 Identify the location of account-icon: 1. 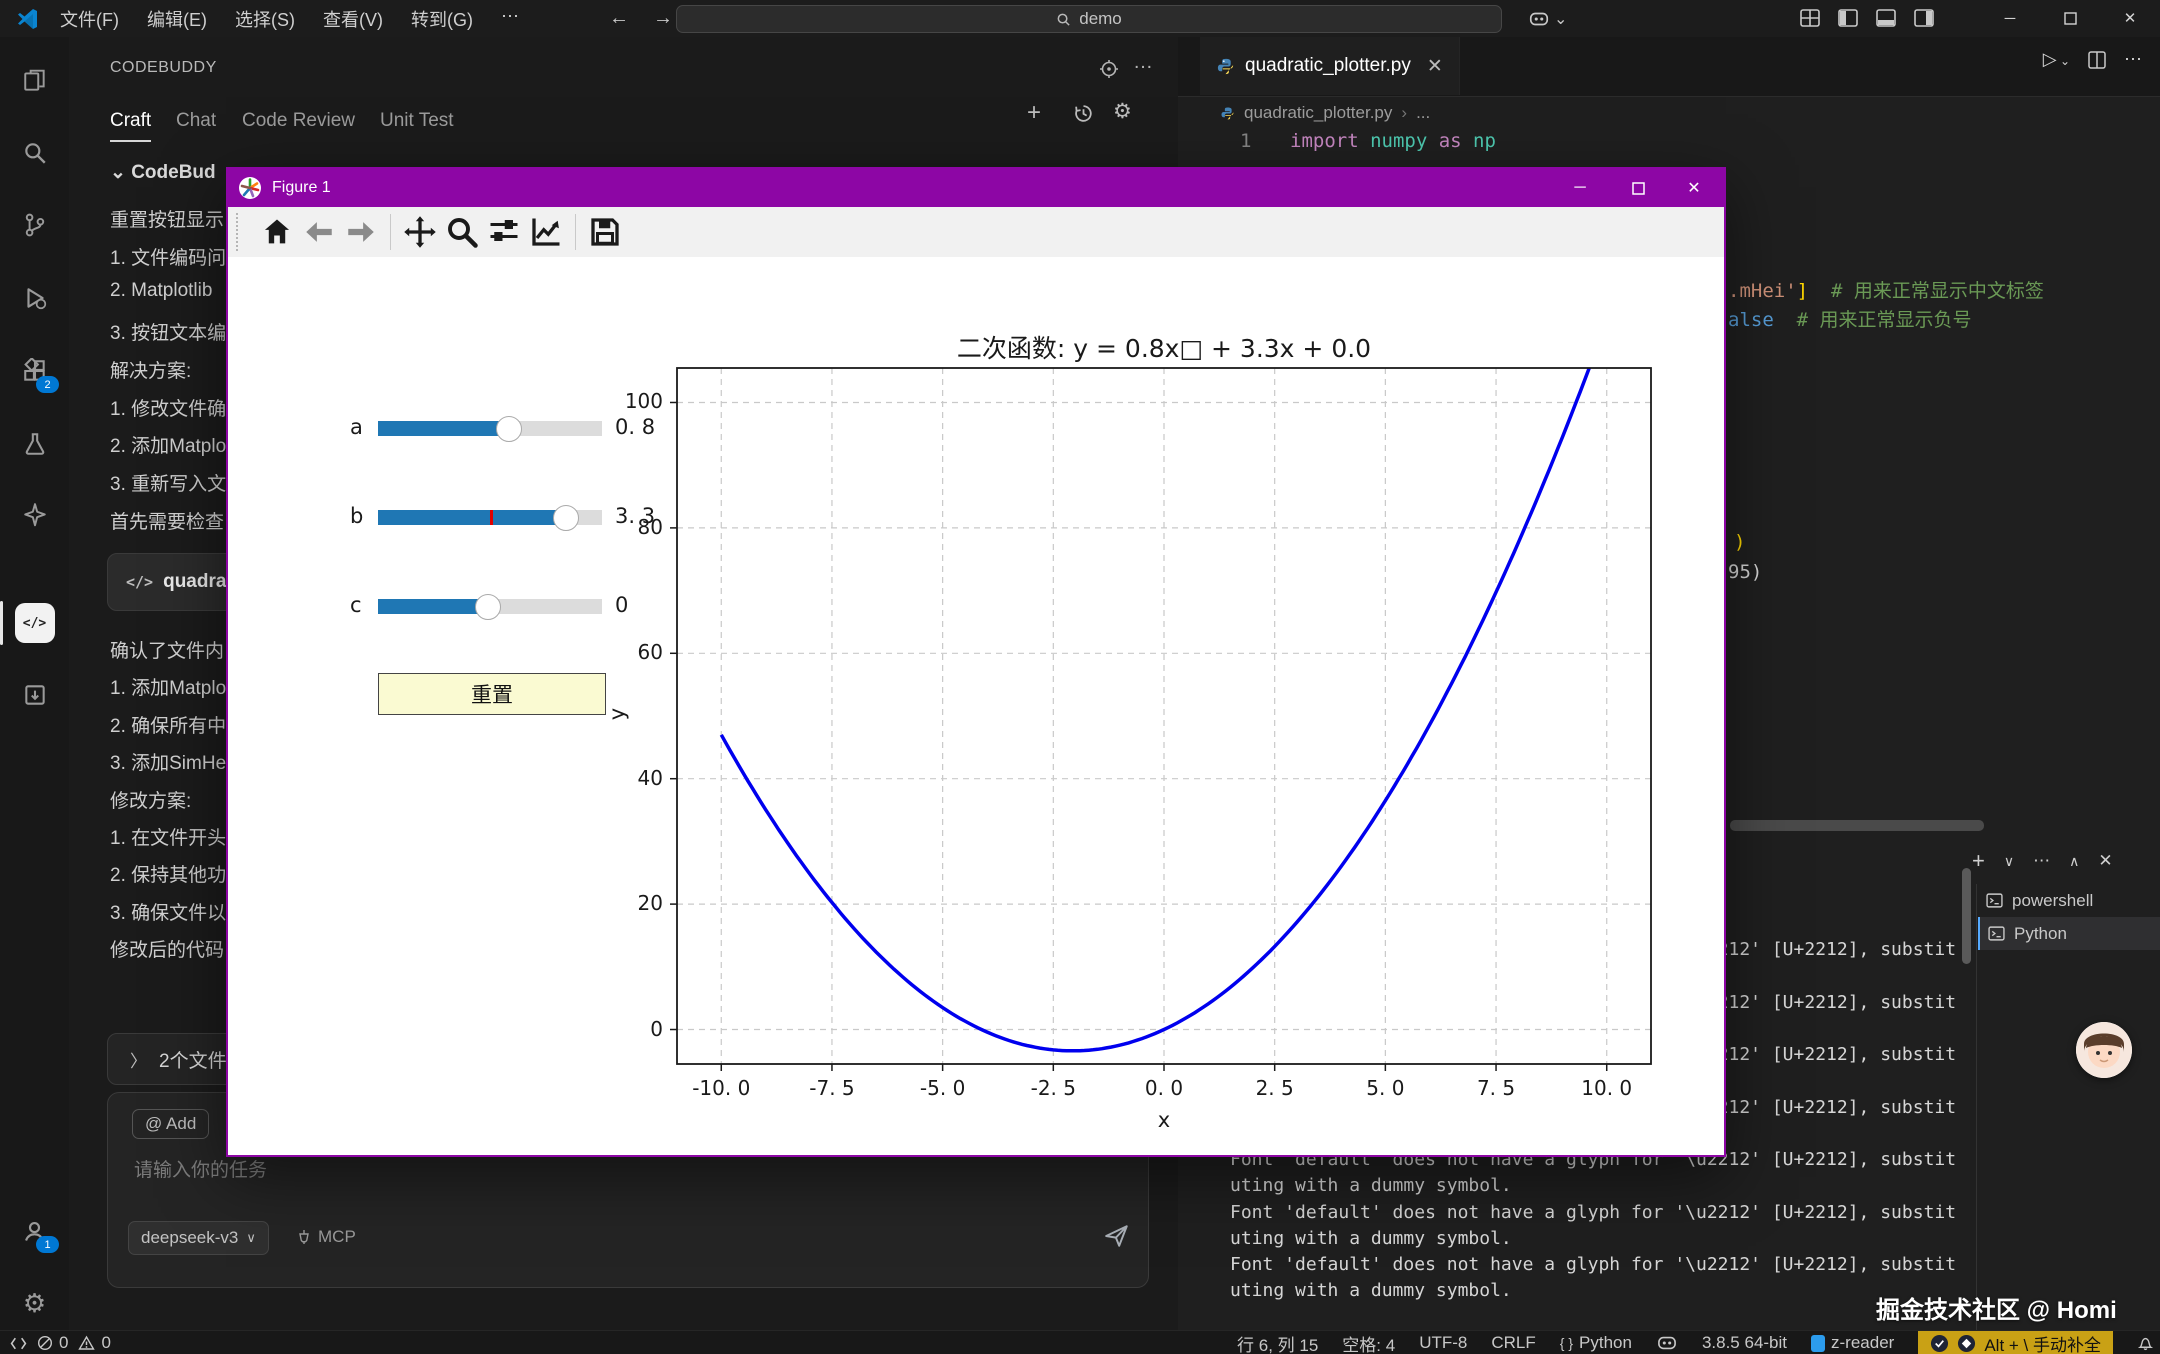
(34, 1231).